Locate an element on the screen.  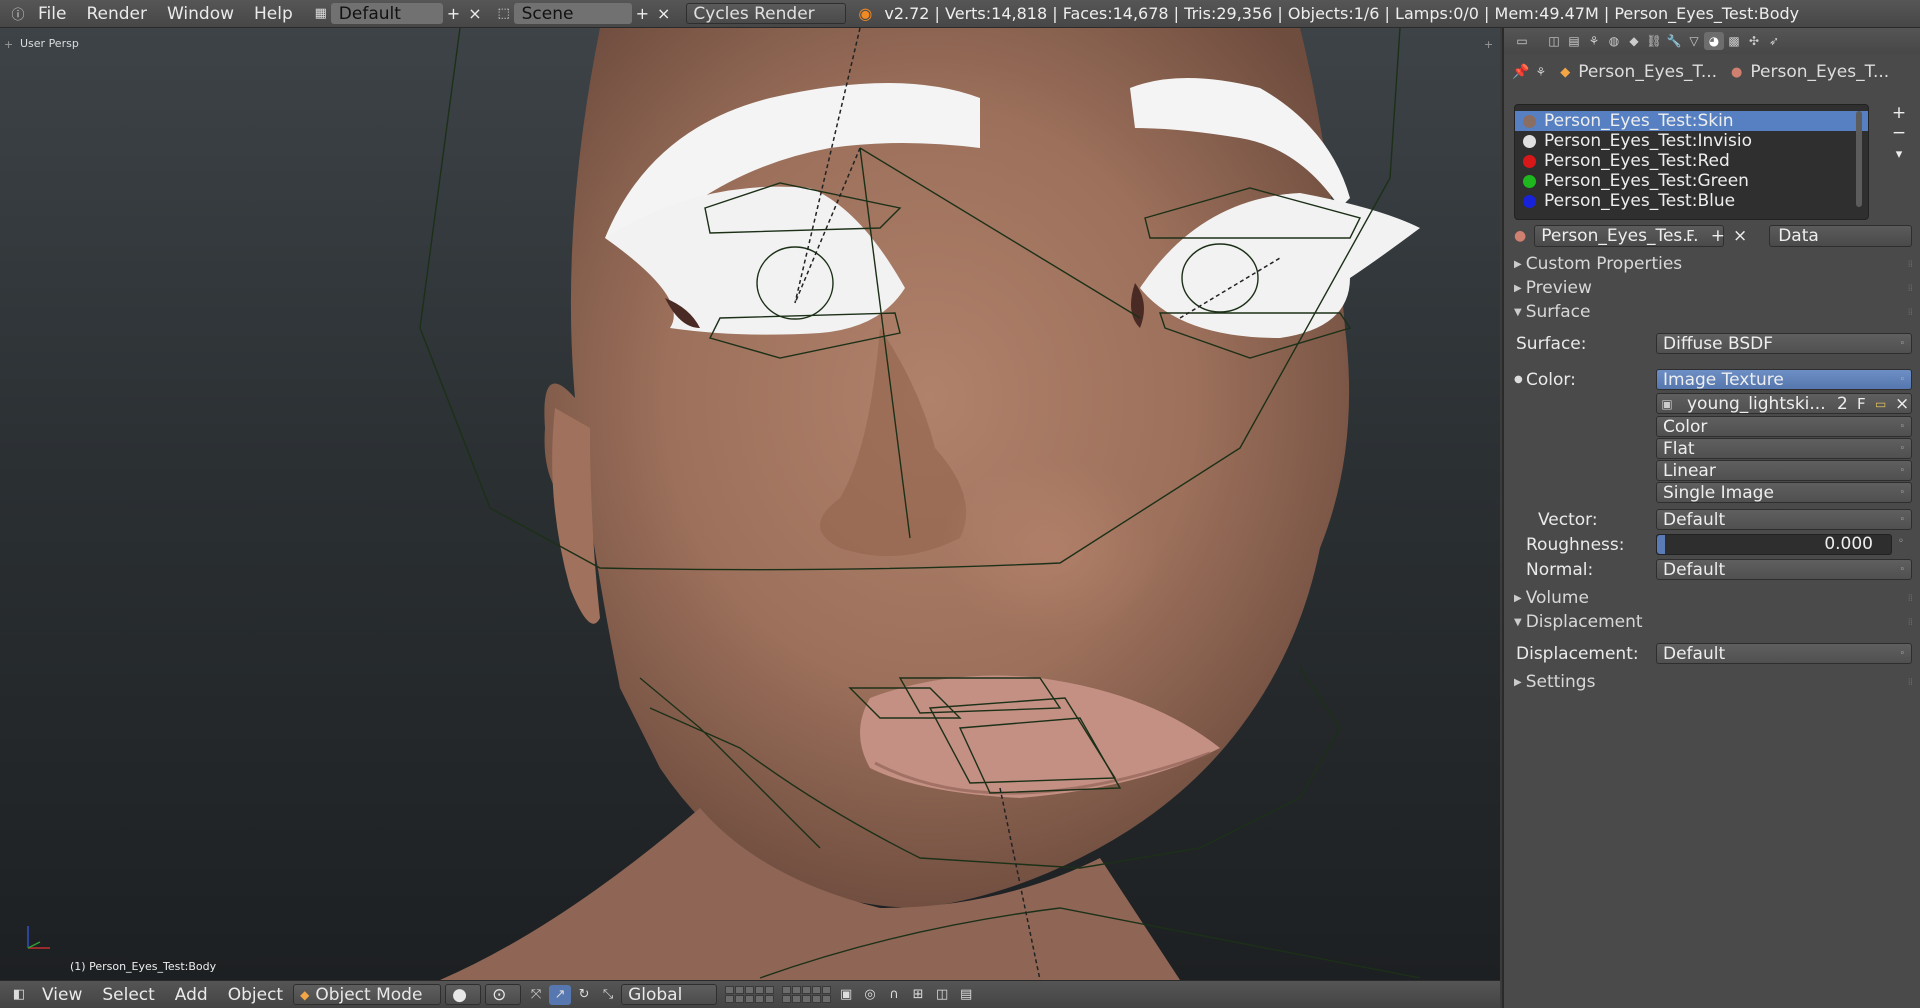
scene-tab-icon: ⚘ is located at coordinates (1594, 41).